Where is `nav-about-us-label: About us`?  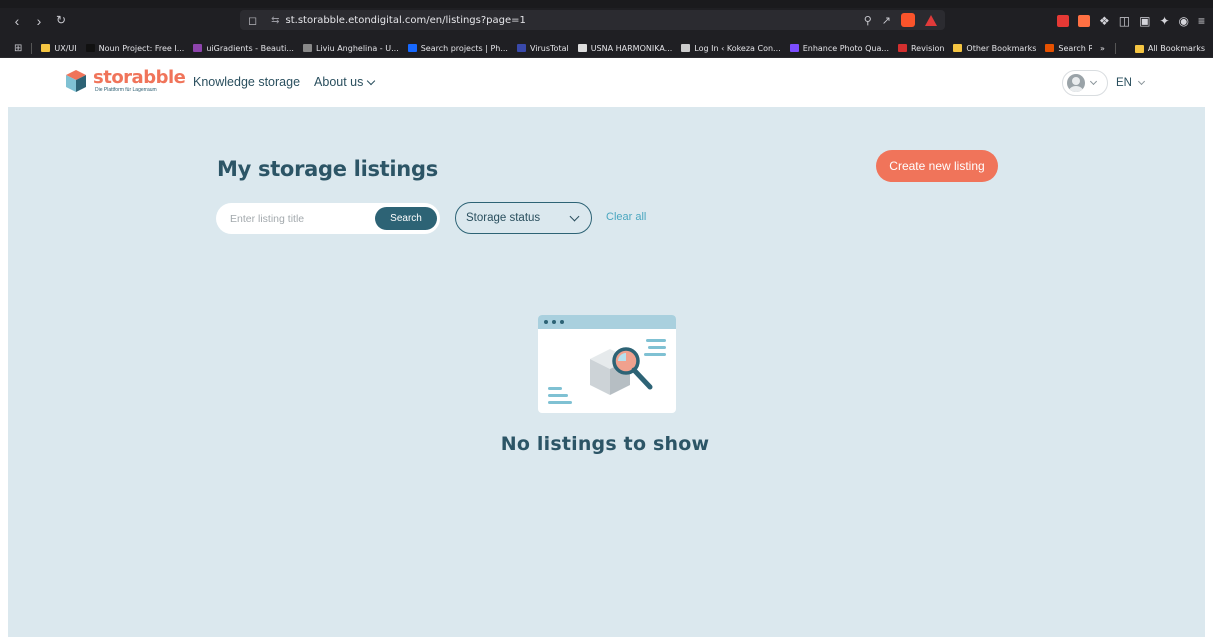
nav-about-us-label: About us is located at coordinates (339, 82).